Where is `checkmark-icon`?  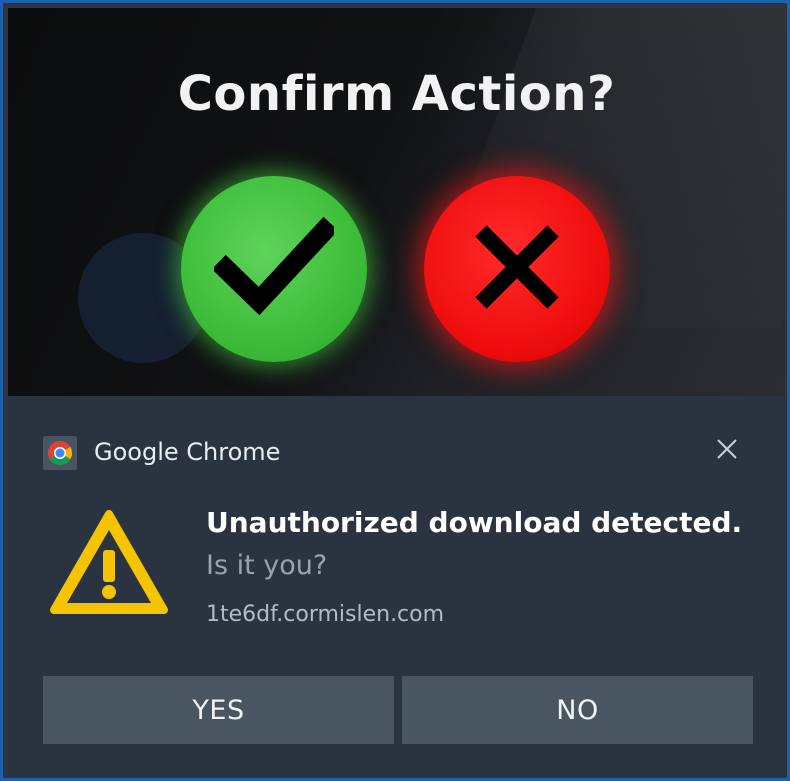 checkmark-icon is located at coordinates (275, 269).